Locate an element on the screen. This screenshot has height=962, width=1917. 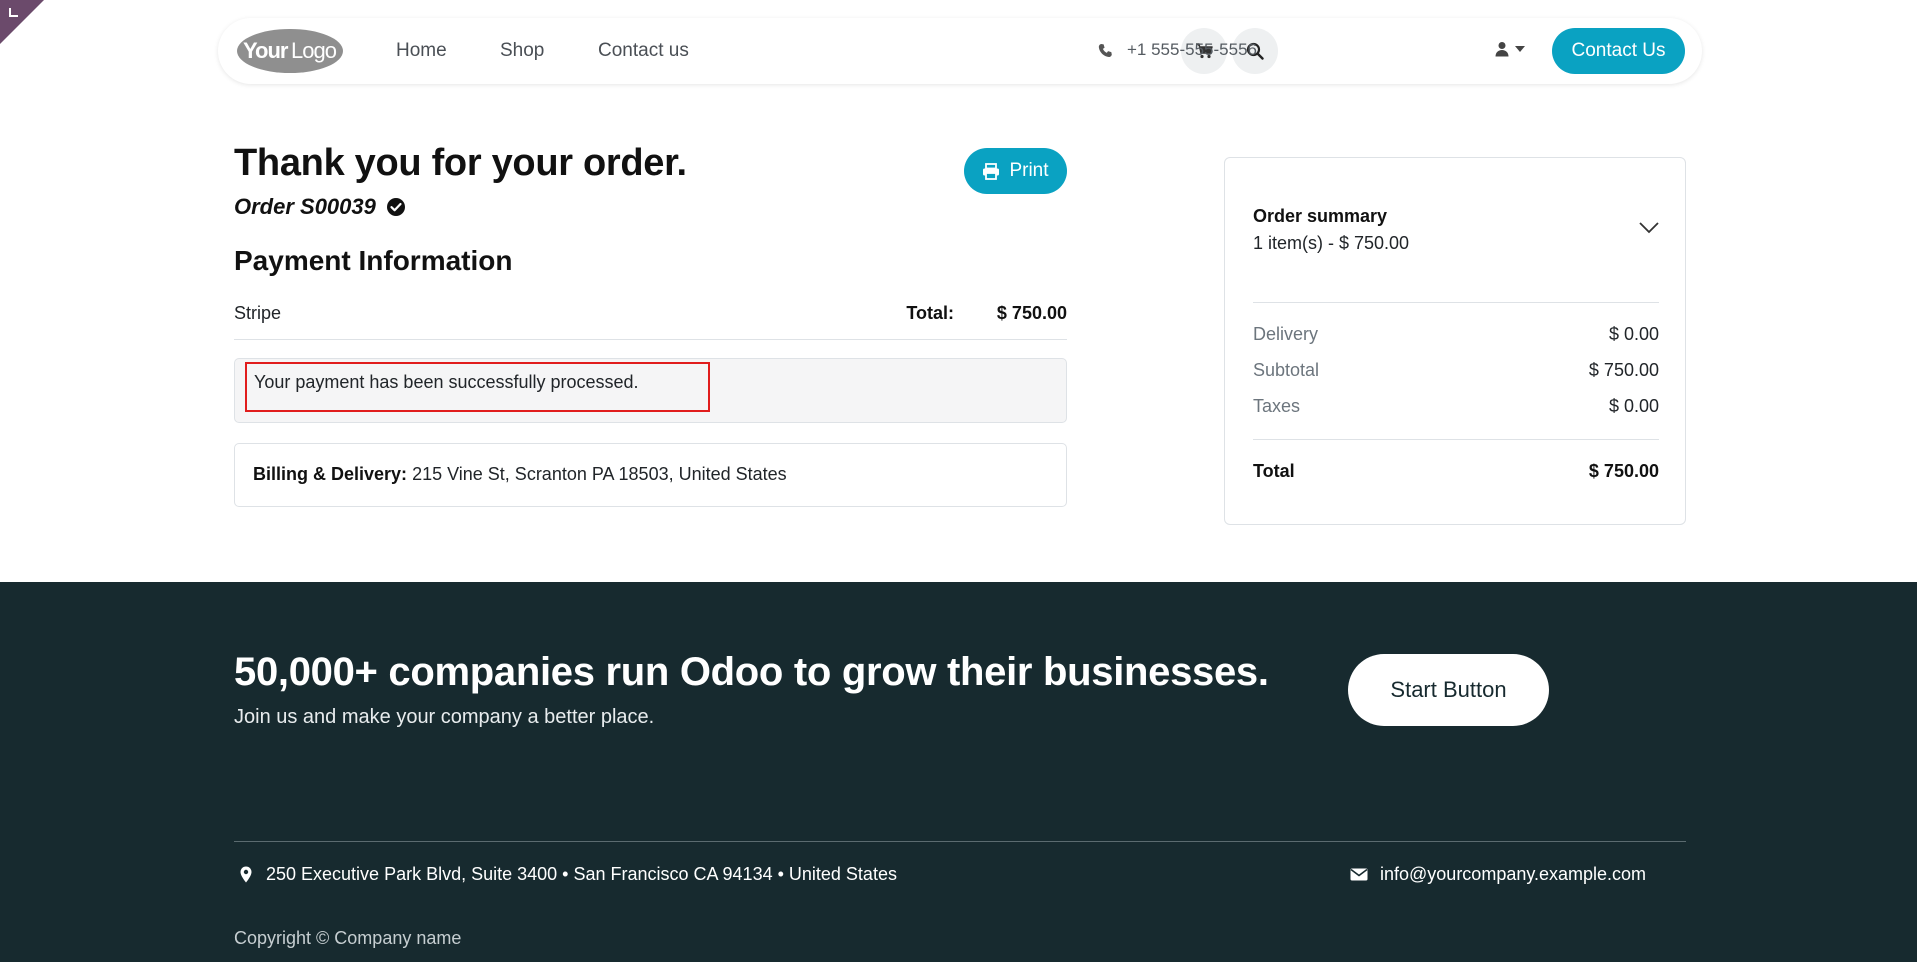
nav-home: Home is located at coordinates (421, 51).